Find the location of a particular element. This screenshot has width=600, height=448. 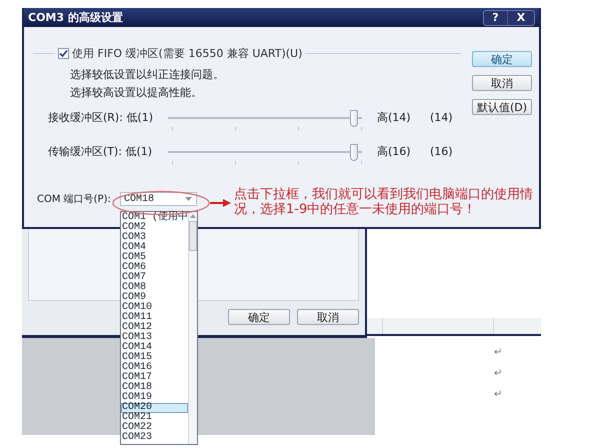

slider-max-label: 高(16) is located at coordinates (394, 152).